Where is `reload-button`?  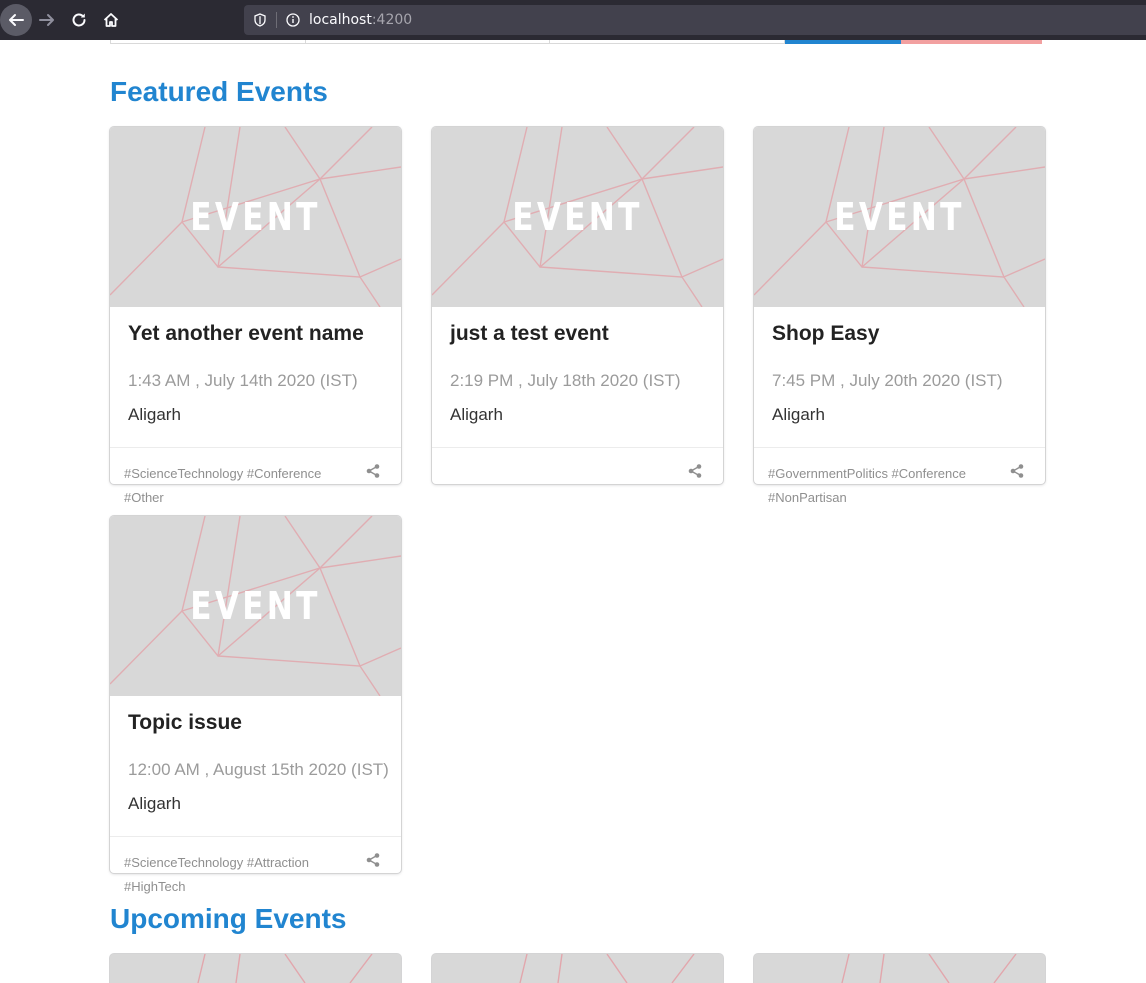 reload-button is located at coordinates (79, 20).